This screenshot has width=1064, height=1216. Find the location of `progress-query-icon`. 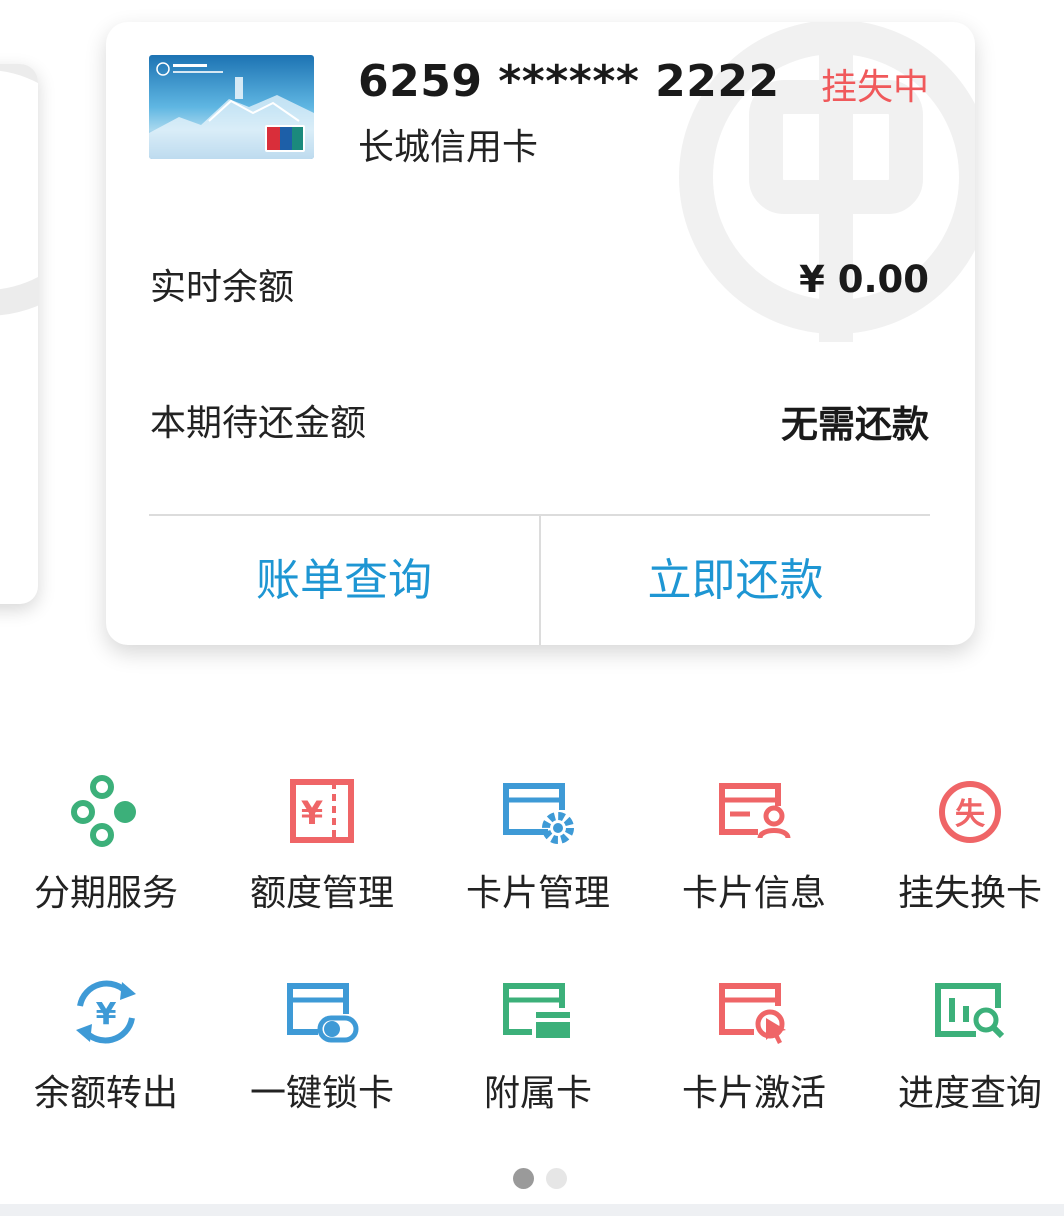

progress-query-icon is located at coordinates (970, 1011).